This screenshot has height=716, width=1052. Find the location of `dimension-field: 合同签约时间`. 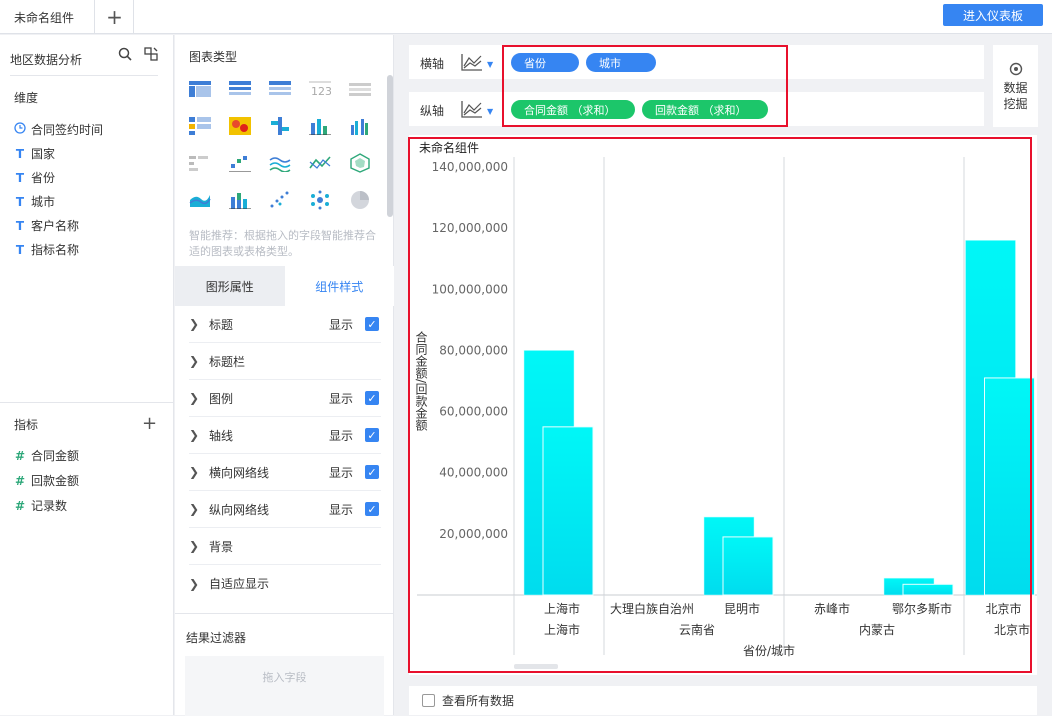

dimension-field: 合同签约时间 is located at coordinates (58, 129).